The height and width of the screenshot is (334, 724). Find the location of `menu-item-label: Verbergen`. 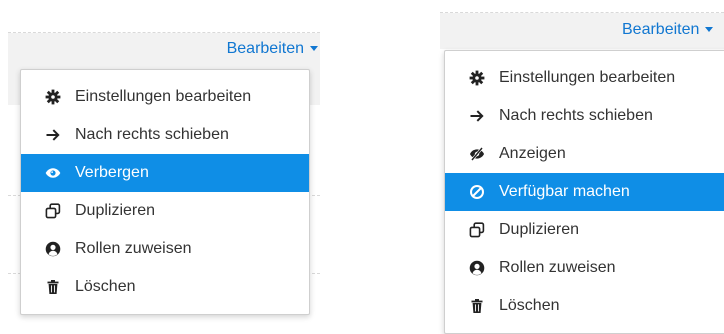

menu-item-label: Verbergen is located at coordinates (112, 172).